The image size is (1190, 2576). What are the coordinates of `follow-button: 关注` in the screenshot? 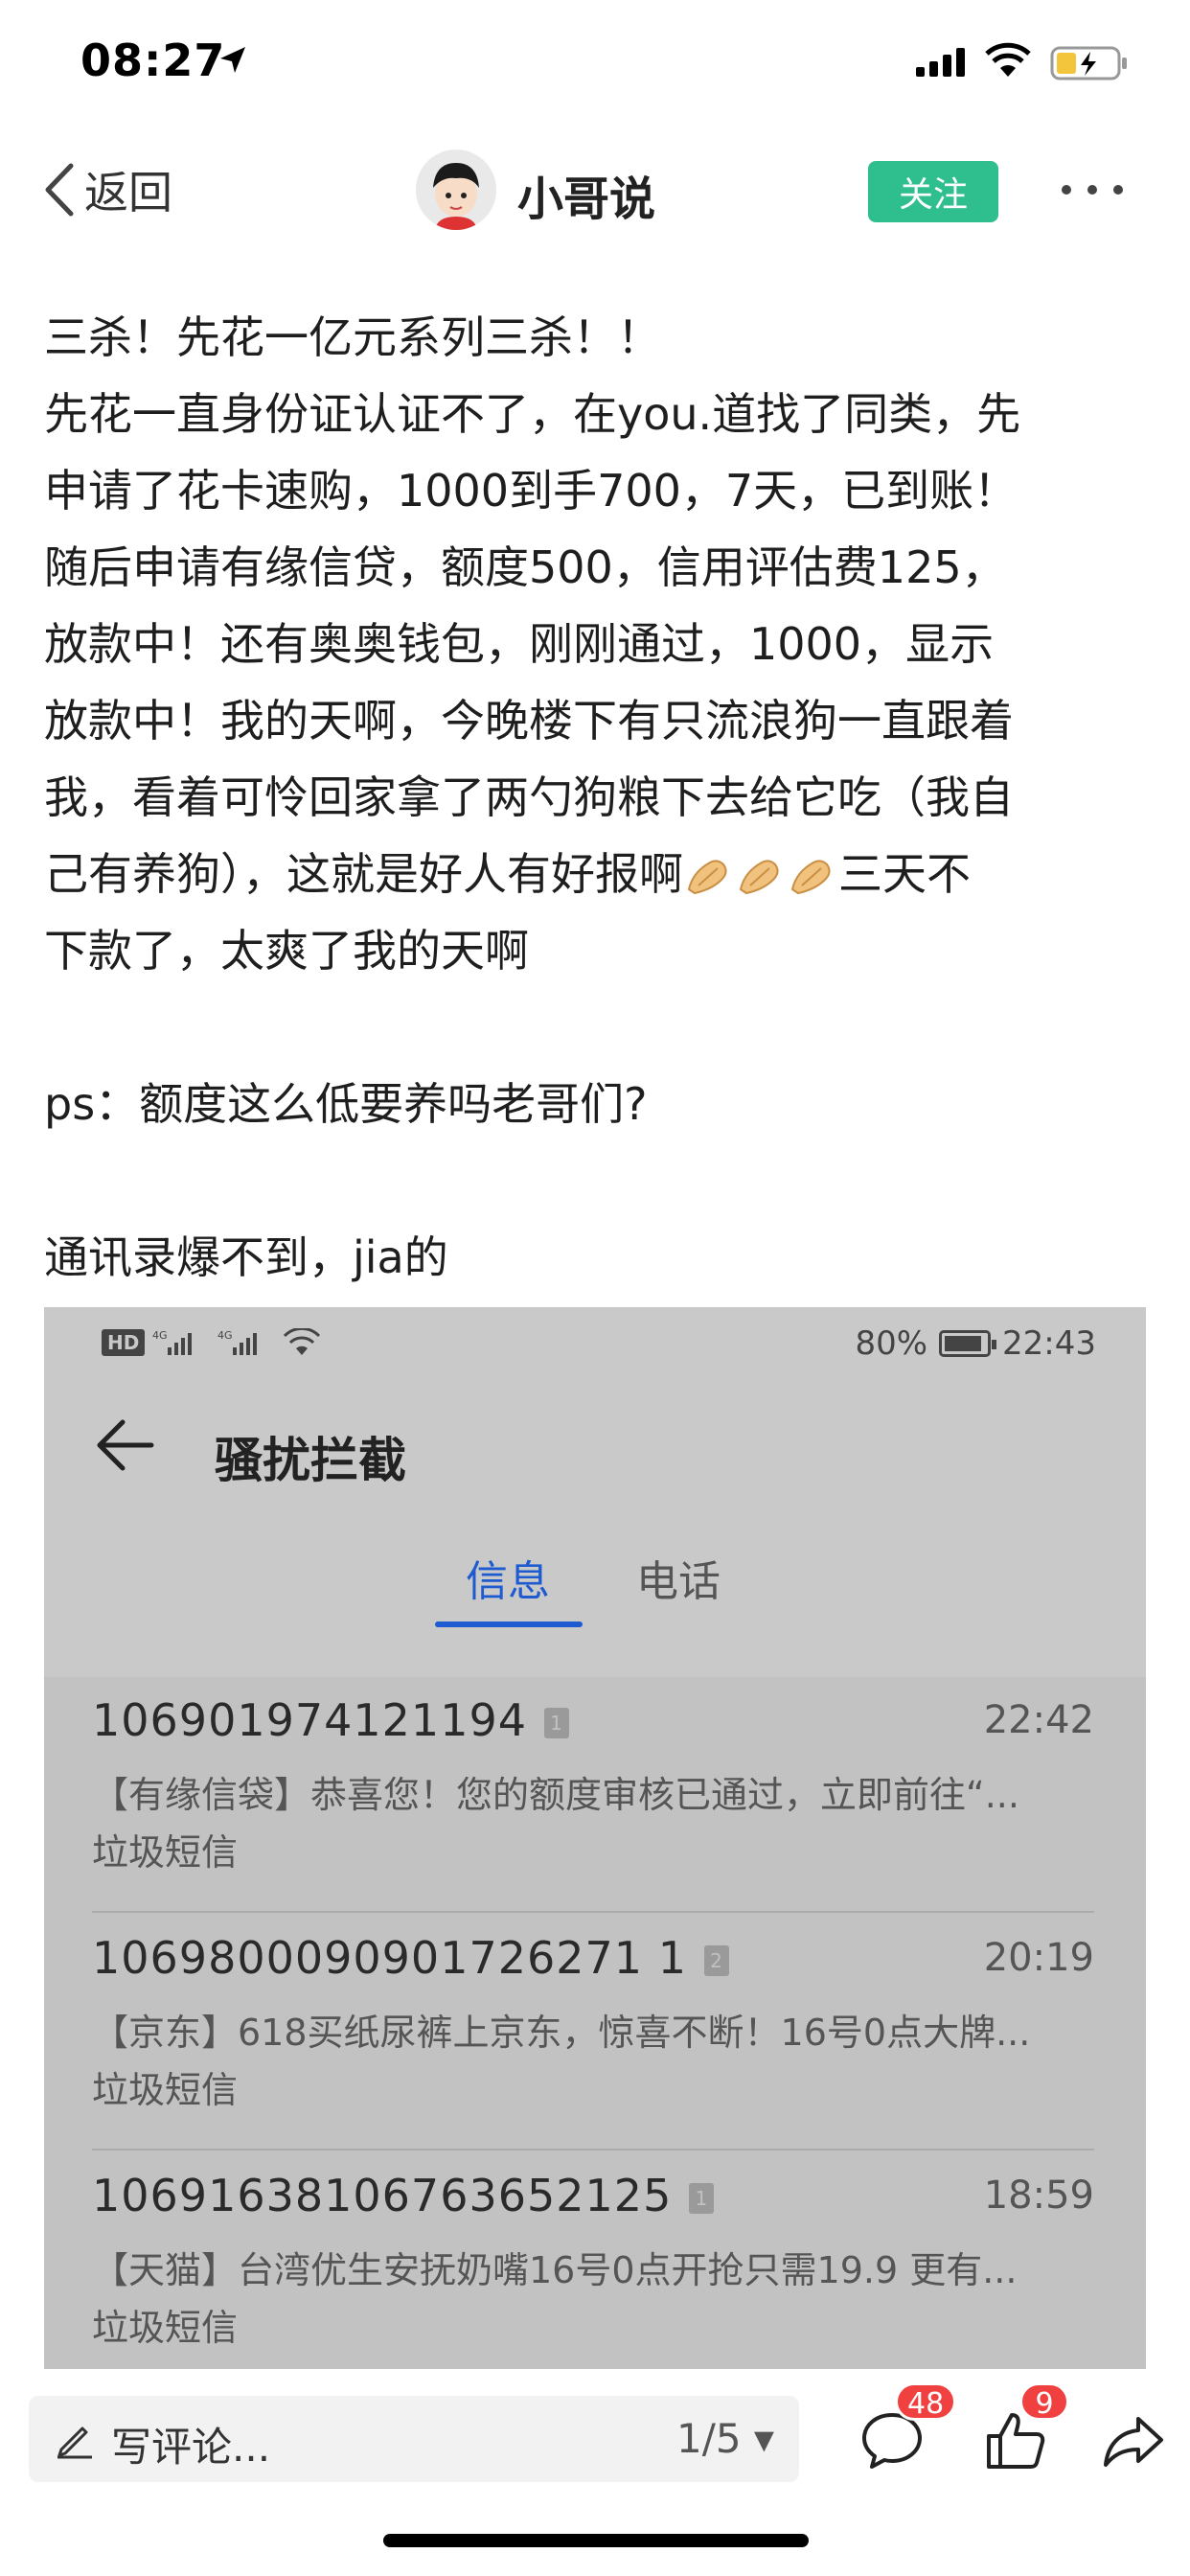 It's located at (933, 191).